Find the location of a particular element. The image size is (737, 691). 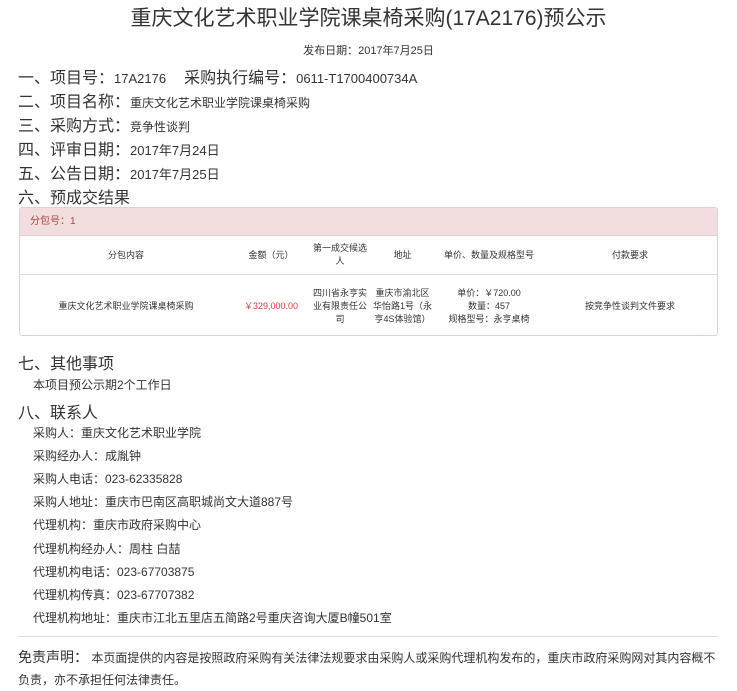

package-number: 分包号：1 is located at coordinates (368, 222).